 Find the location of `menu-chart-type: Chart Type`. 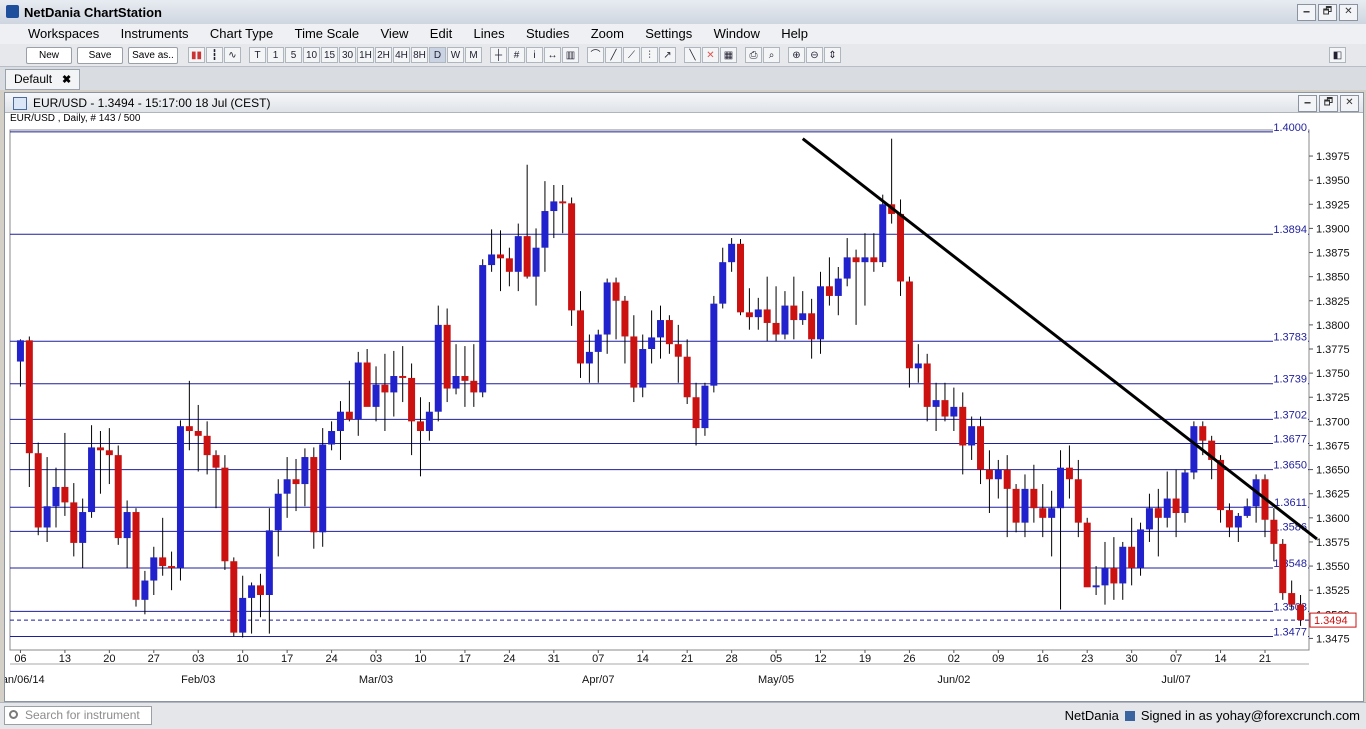

menu-chart-type: Chart Type is located at coordinates (241, 34).